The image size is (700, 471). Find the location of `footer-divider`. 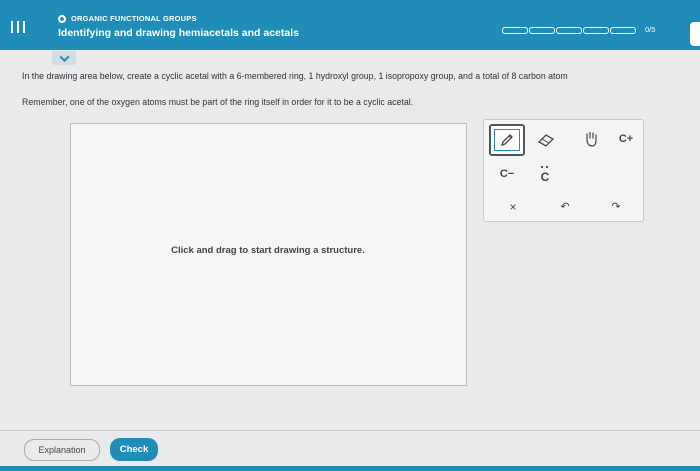

footer-divider is located at coordinates (350, 430).